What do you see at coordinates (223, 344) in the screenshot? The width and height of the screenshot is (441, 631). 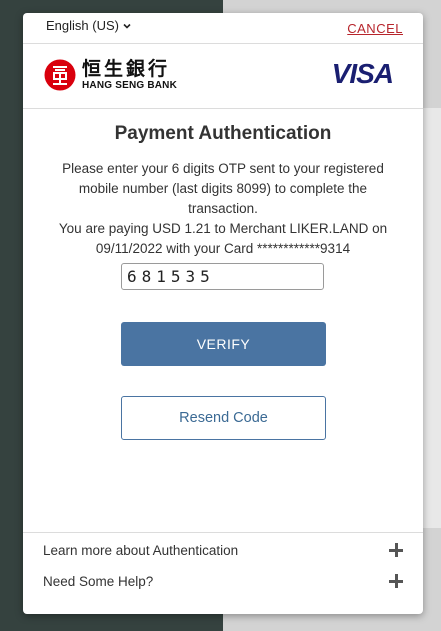 I see `verify-button: VERIFY` at bounding box center [223, 344].